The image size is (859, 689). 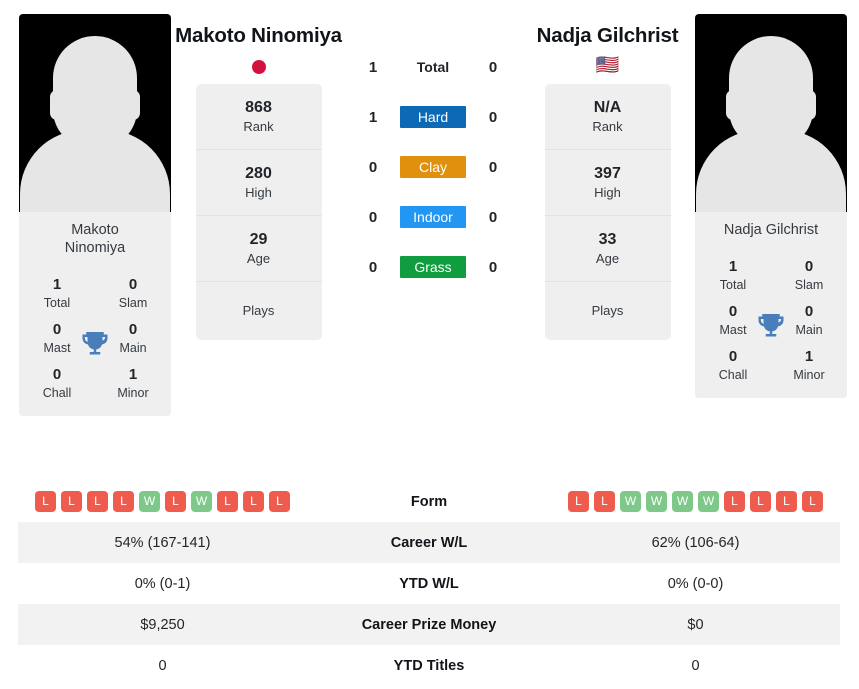 I want to click on stat-cell-age: 33 Age, so click(x=607, y=249).